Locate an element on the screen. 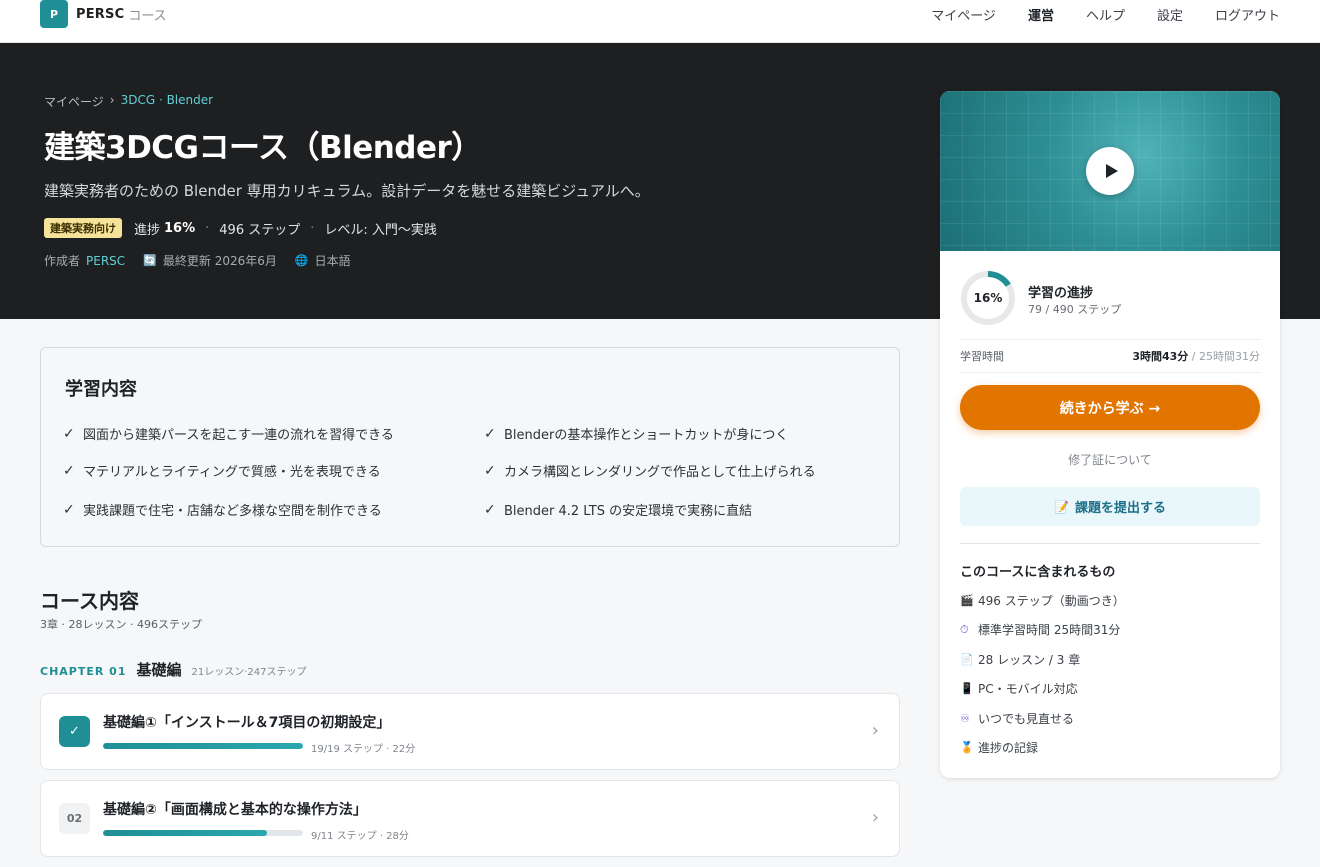 This screenshot has height=867, width=1320. play-button is located at coordinates (1110, 171).